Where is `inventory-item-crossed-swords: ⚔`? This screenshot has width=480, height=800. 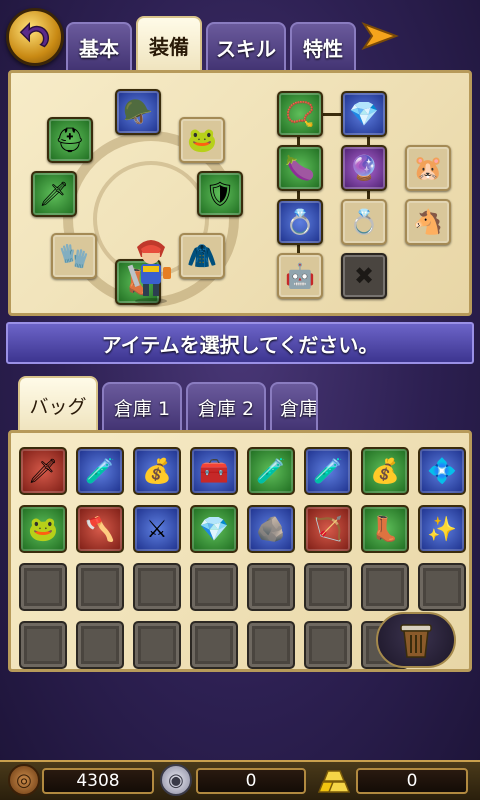 inventory-item-crossed-swords: ⚔ is located at coordinates (157, 529).